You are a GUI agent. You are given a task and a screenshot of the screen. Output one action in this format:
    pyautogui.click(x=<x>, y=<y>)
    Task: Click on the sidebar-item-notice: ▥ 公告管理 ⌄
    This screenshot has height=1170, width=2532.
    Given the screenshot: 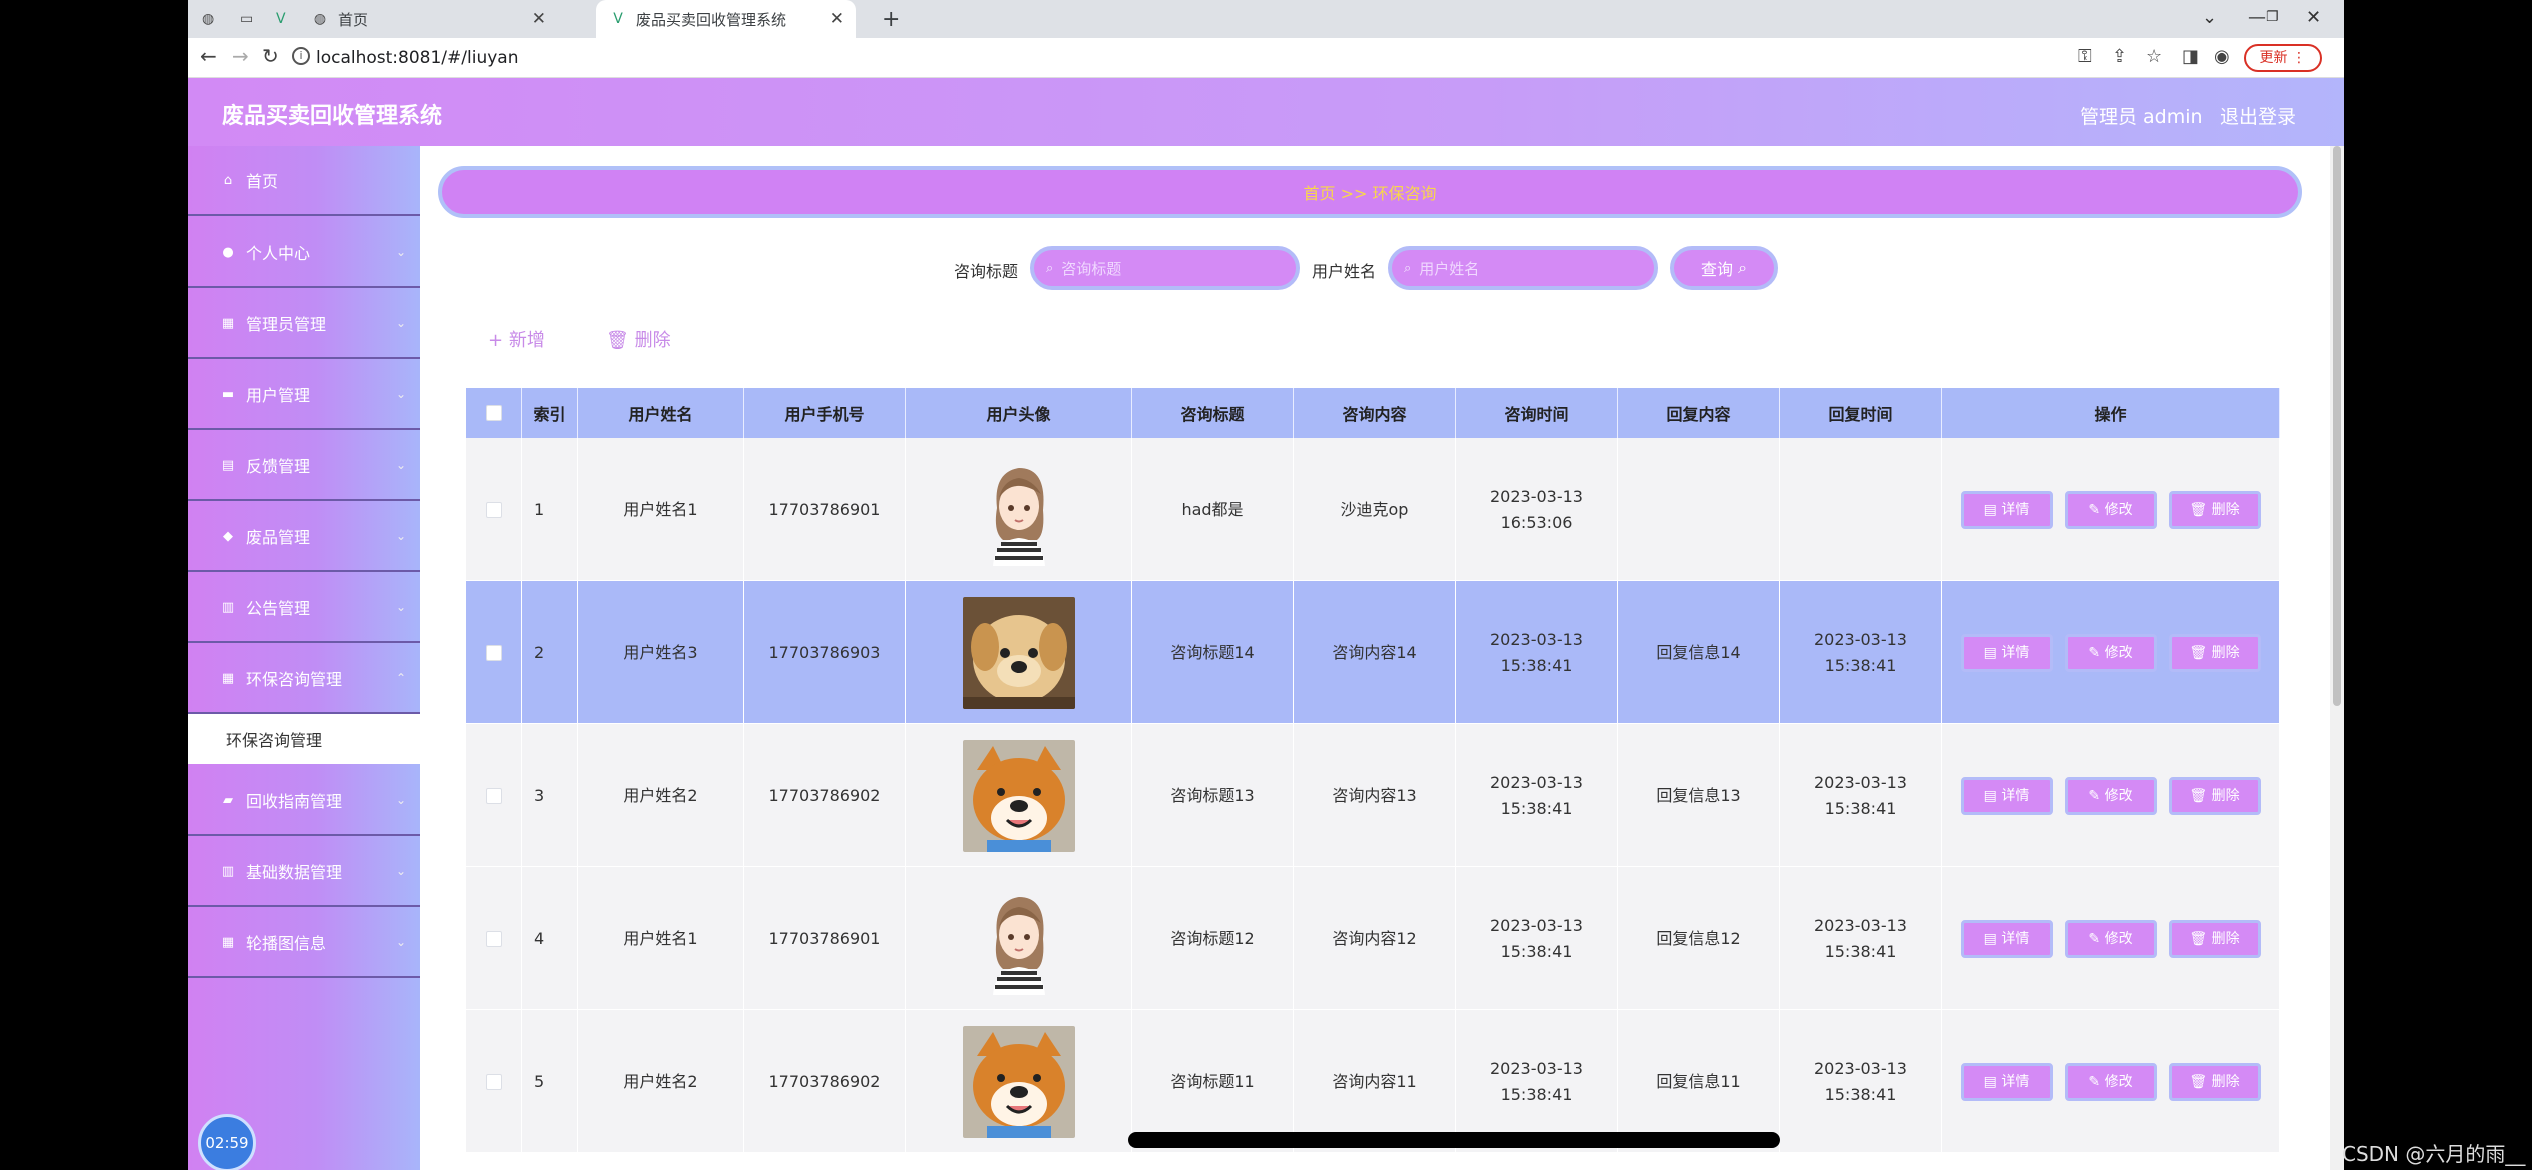 What is the action you would take?
    pyautogui.click(x=304, y=608)
    